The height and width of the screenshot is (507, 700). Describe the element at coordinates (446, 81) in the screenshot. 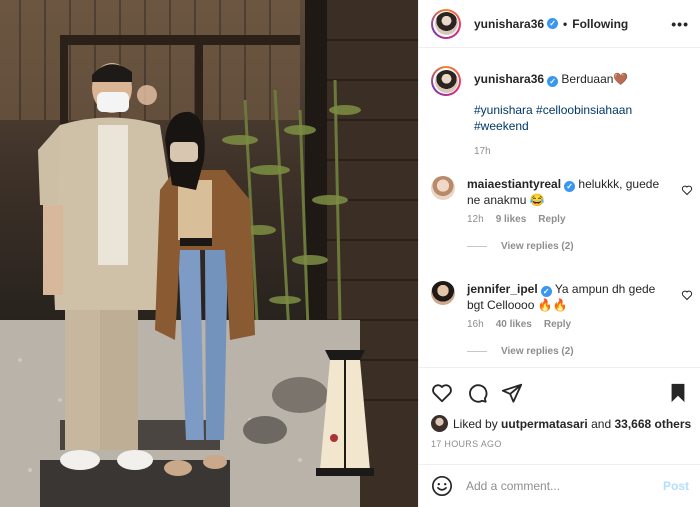

I see `caption-avatar` at that location.